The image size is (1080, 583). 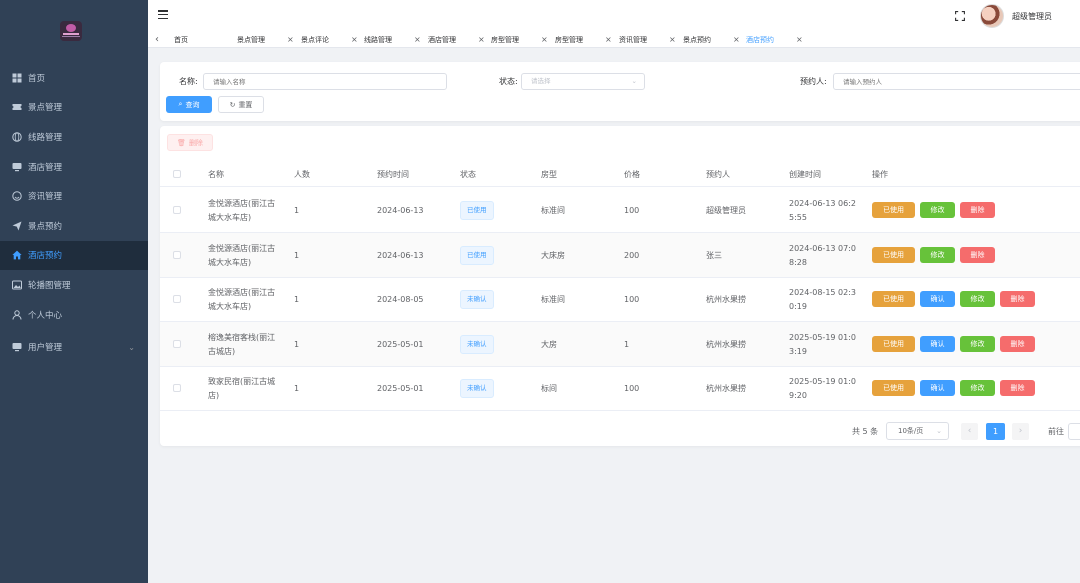 I want to click on tab-label: 景点管理, so click(x=251, y=40).